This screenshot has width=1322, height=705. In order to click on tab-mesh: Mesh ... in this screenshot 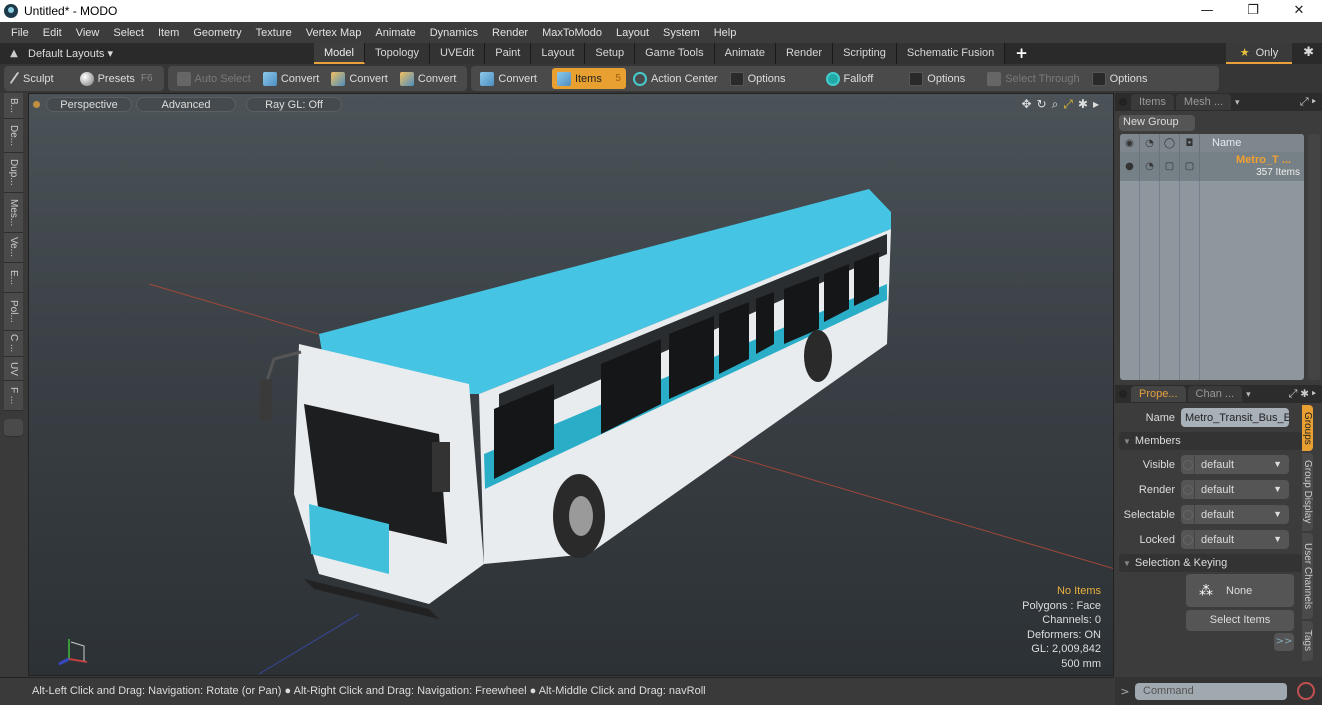, I will do `click(1203, 102)`.